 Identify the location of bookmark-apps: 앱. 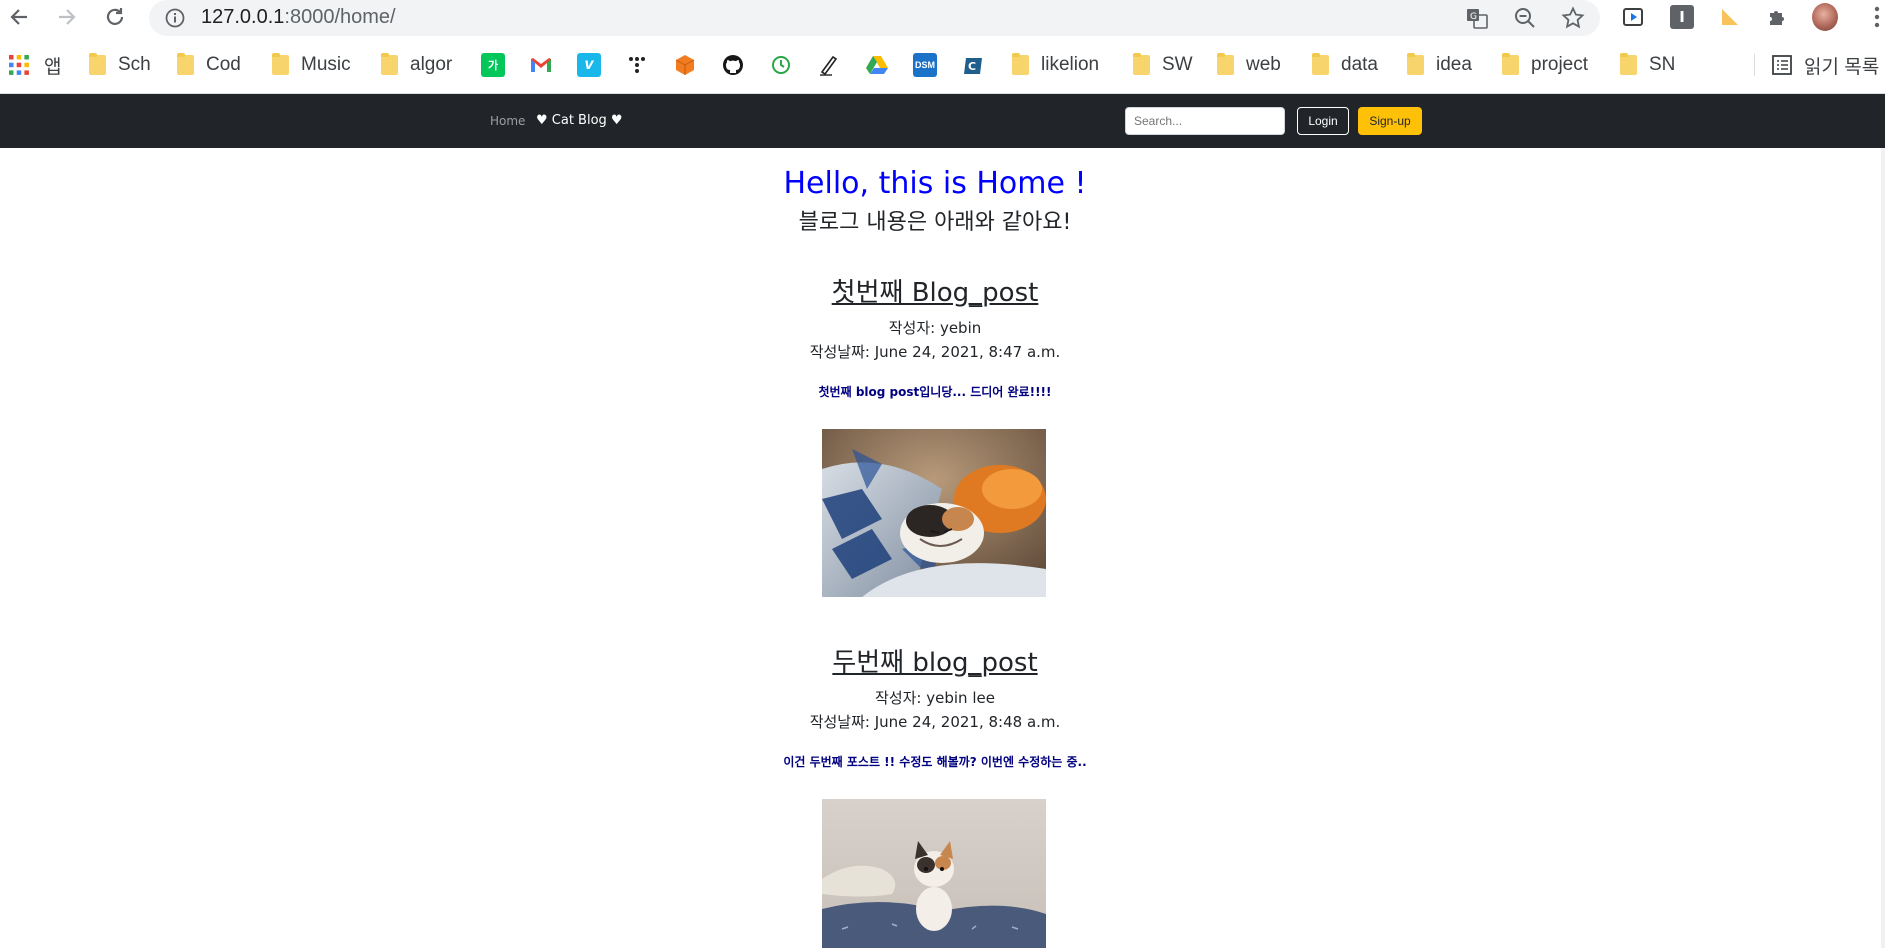
(34, 65).